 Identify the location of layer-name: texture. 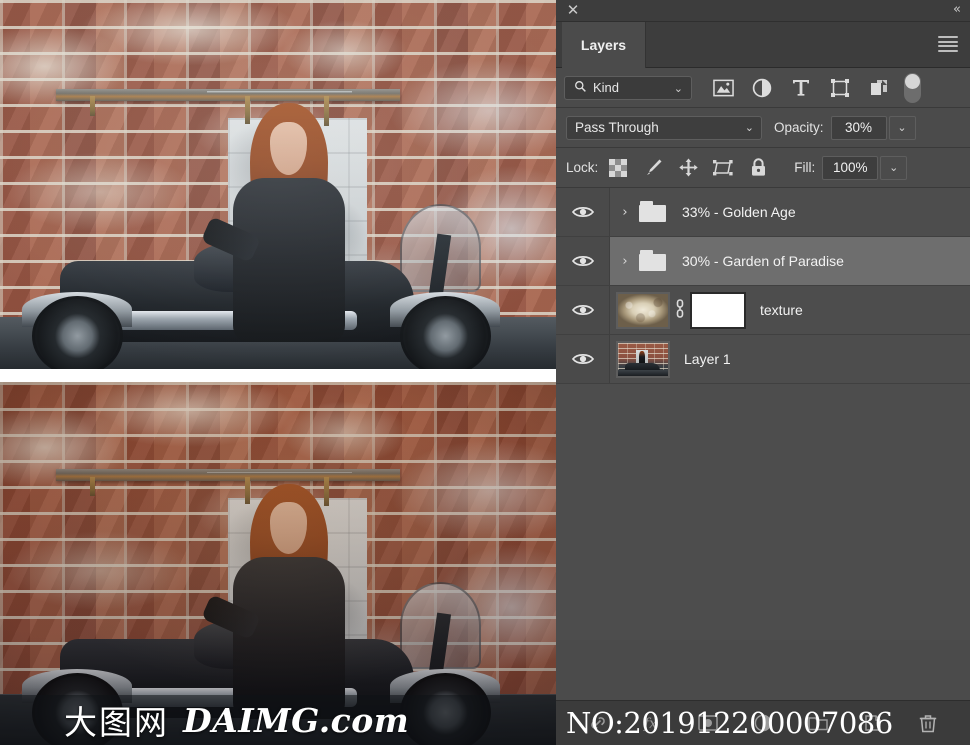
(781, 310).